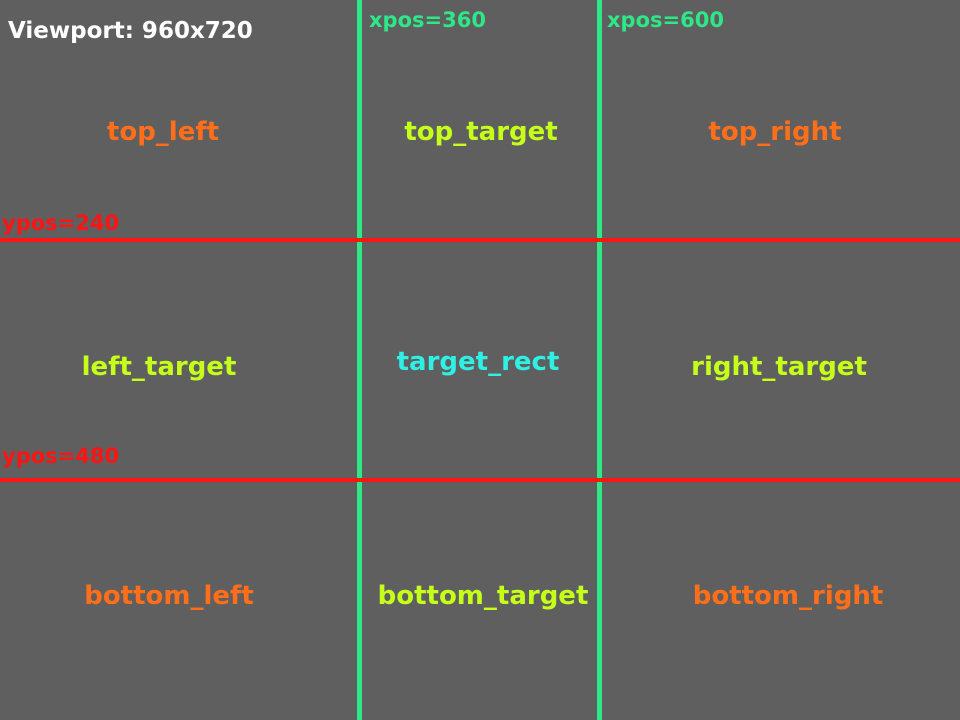 The image size is (960, 720). What do you see at coordinates (427, 20) in the screenshot?
I see `xpos-label-360: xpos=360` at bounding box center [427, 20].